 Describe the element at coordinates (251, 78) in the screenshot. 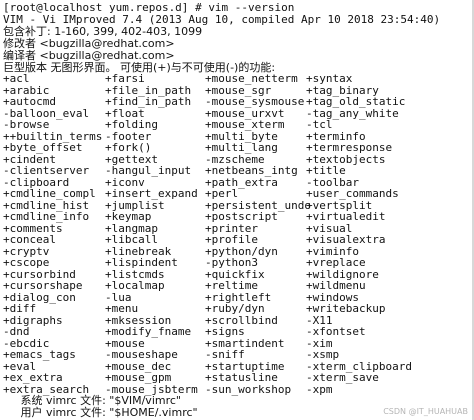

I see `feature-item: +mouse_netterm` at that location.